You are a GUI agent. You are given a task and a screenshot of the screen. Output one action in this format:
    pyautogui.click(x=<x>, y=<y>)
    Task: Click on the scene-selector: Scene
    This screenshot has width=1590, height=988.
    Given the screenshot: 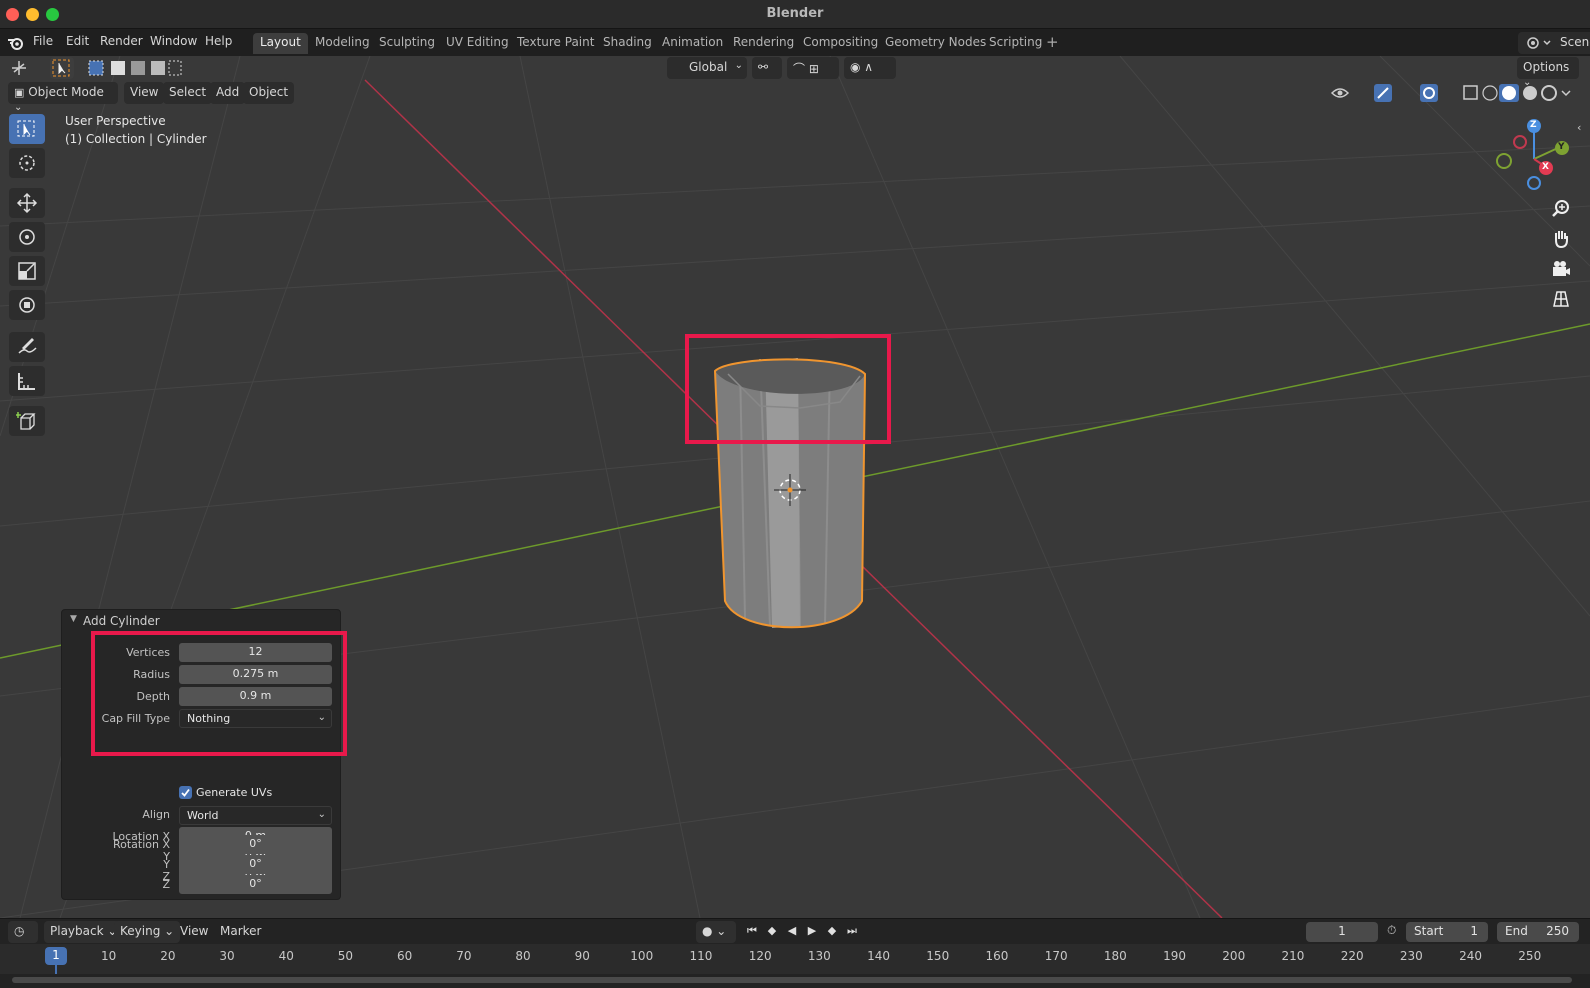 What is the action you would take?
    pyautogui.click(x=1554, y=43)
    